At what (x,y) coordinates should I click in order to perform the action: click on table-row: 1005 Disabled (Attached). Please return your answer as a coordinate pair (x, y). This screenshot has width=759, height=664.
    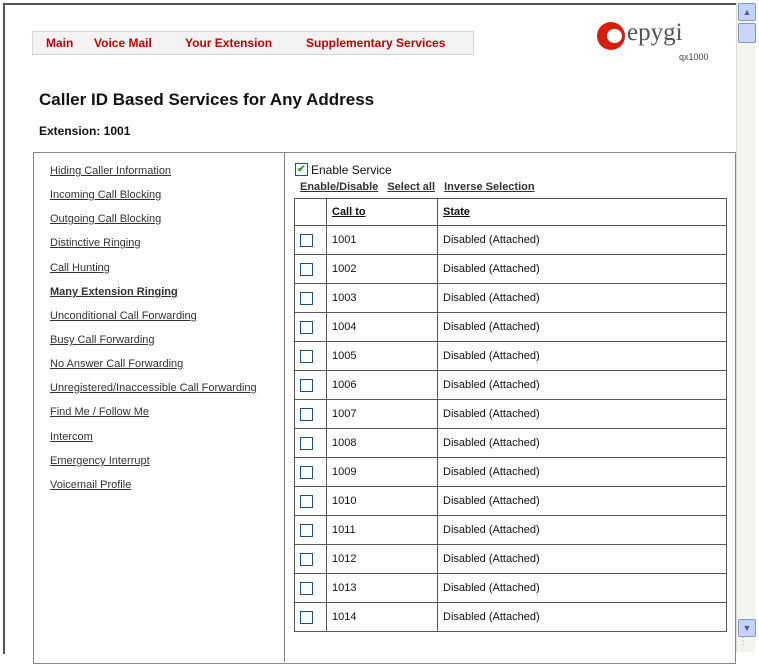
    Looking at the image, I should click on (510, 356).